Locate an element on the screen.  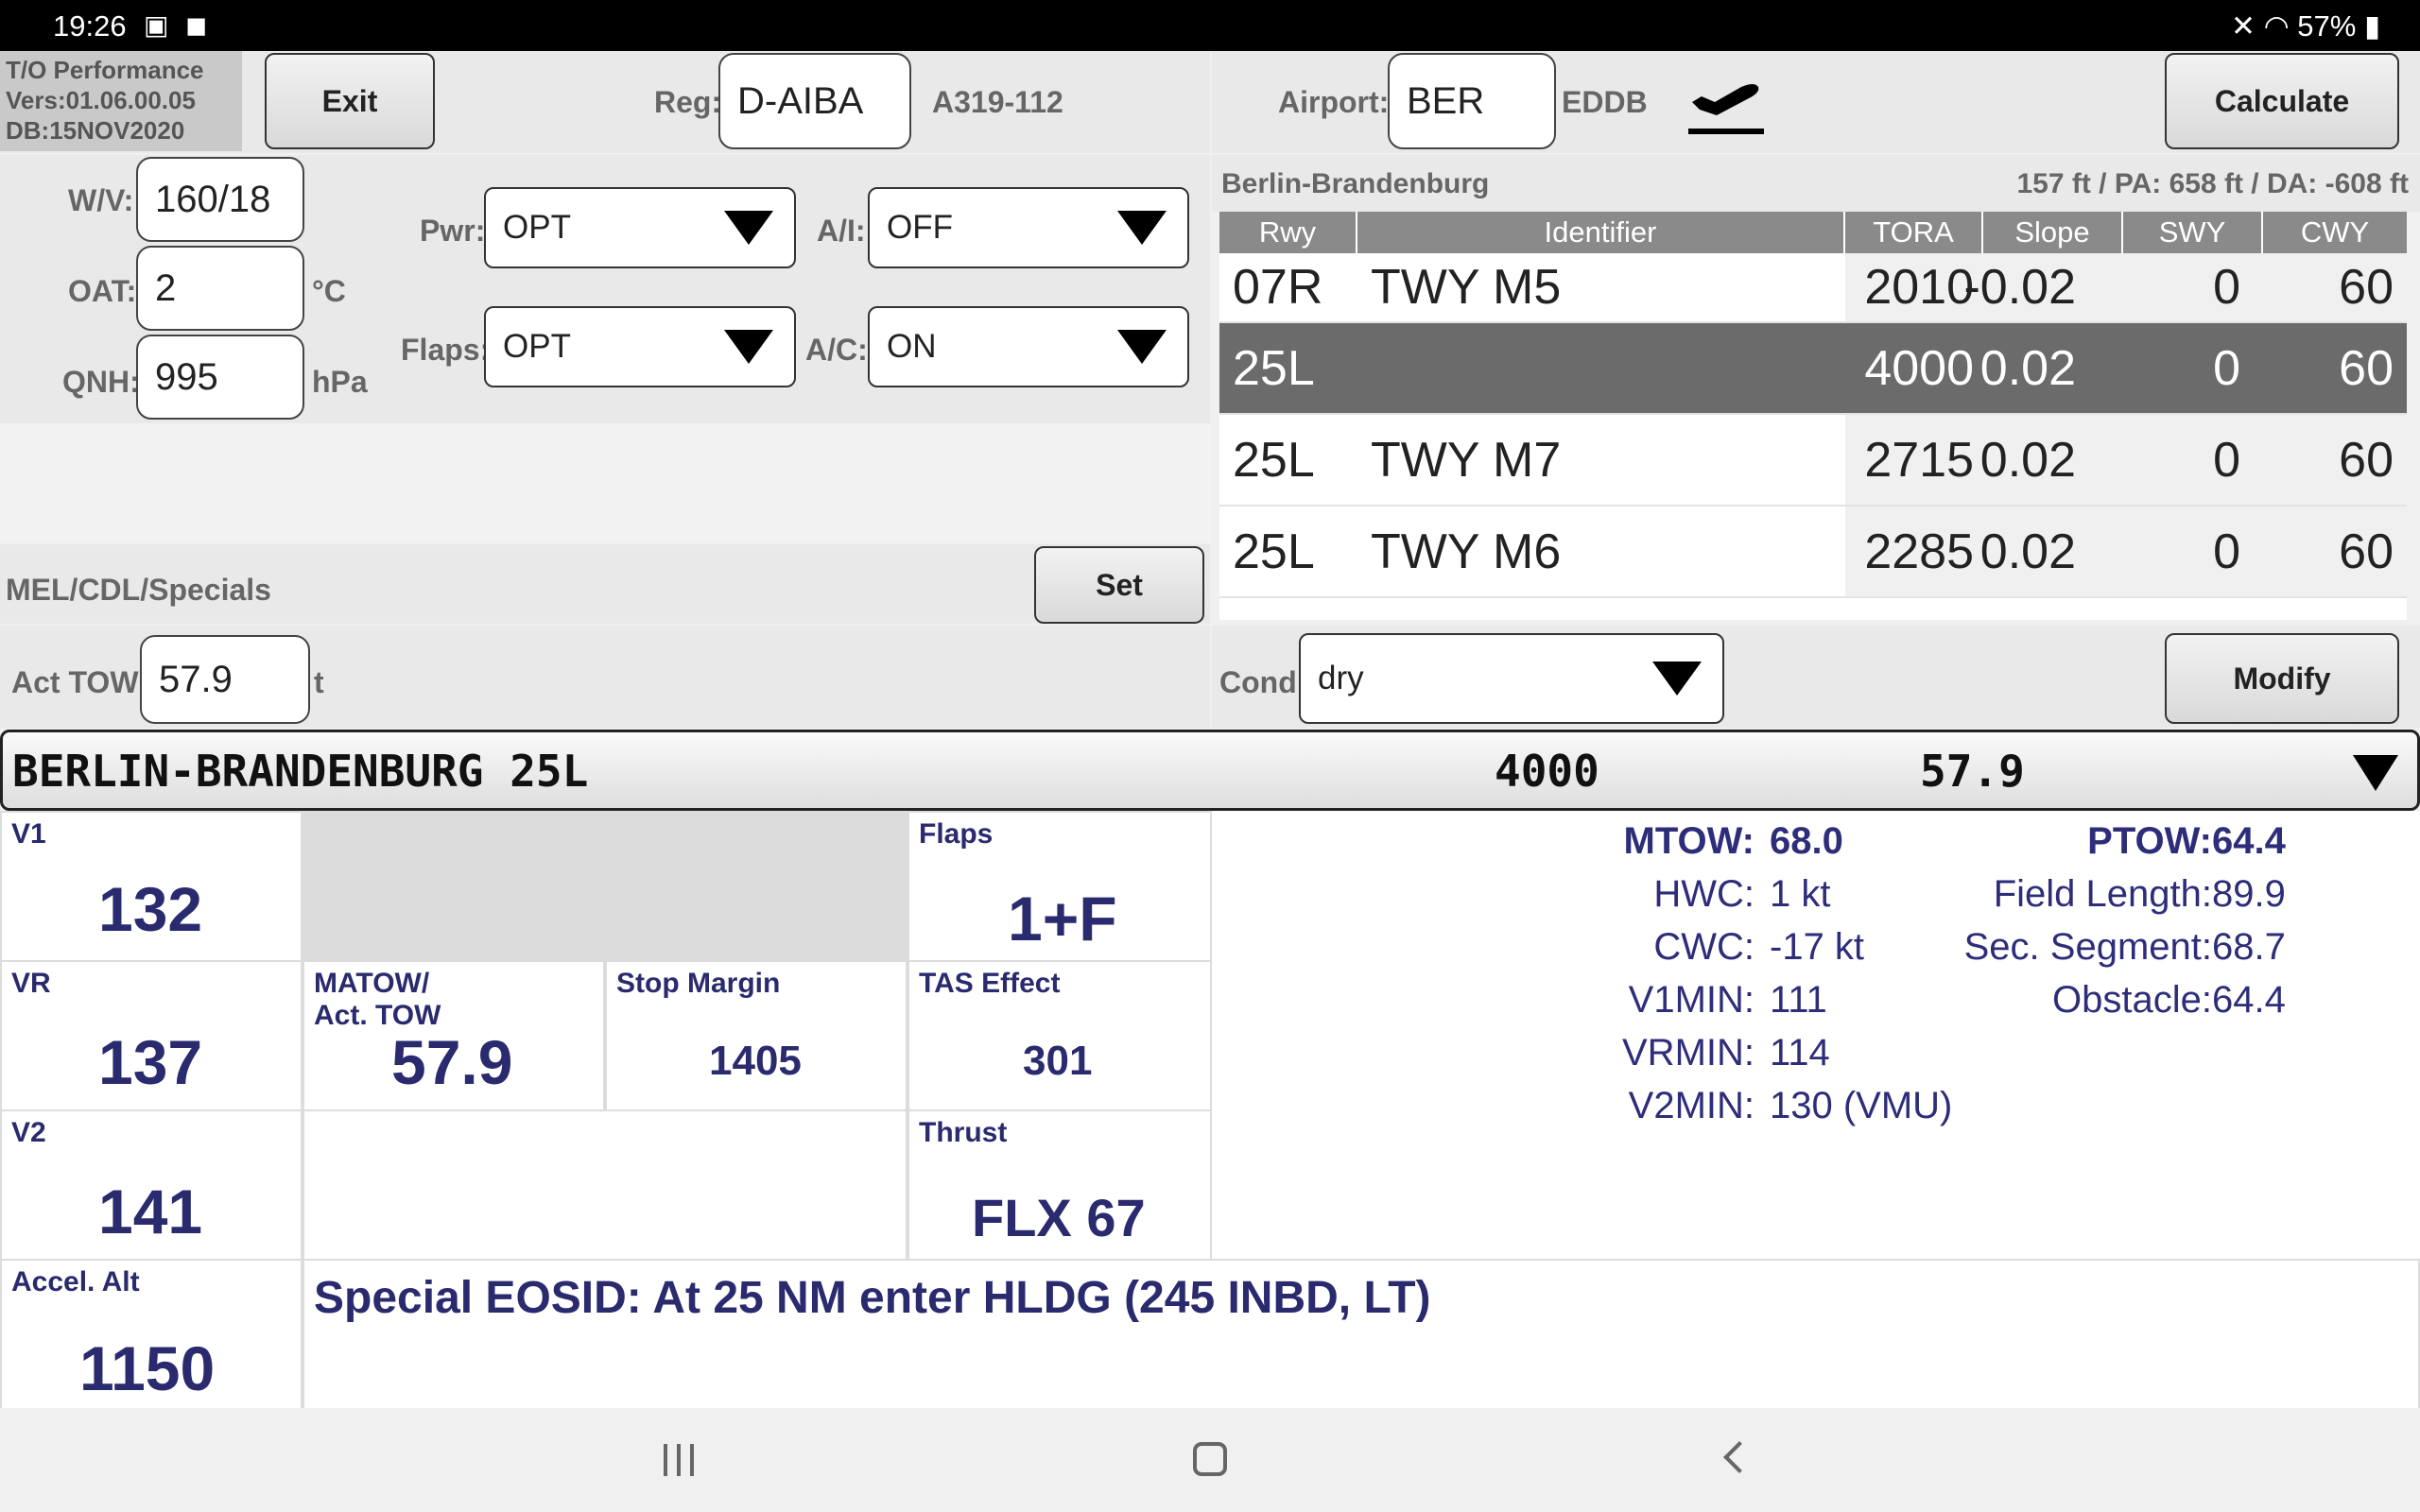
vrmin-value: 114 is located at coordinates (1800, 1053).